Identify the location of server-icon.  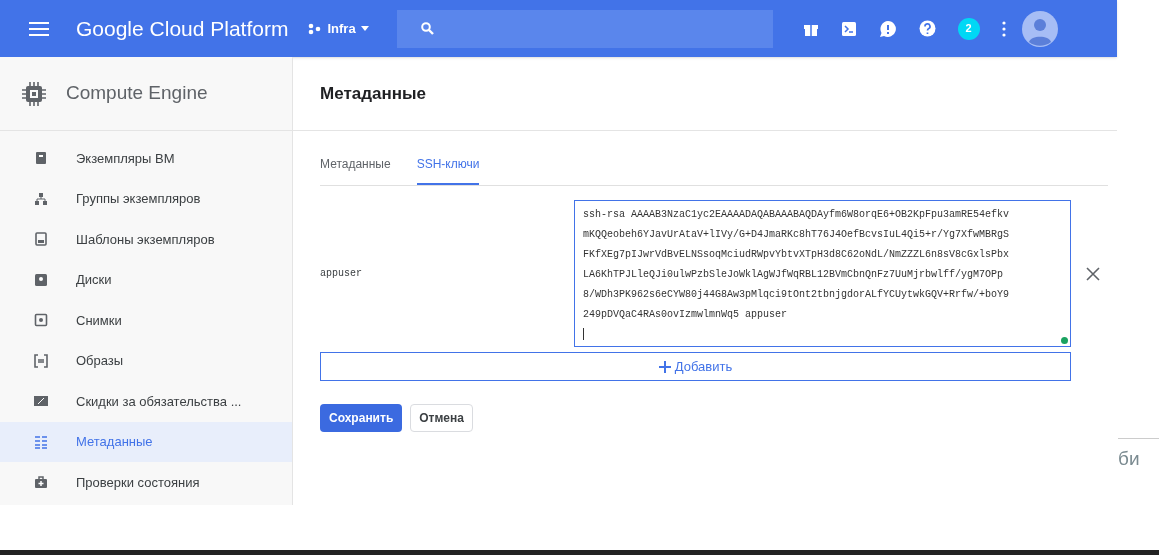
(41, 158).